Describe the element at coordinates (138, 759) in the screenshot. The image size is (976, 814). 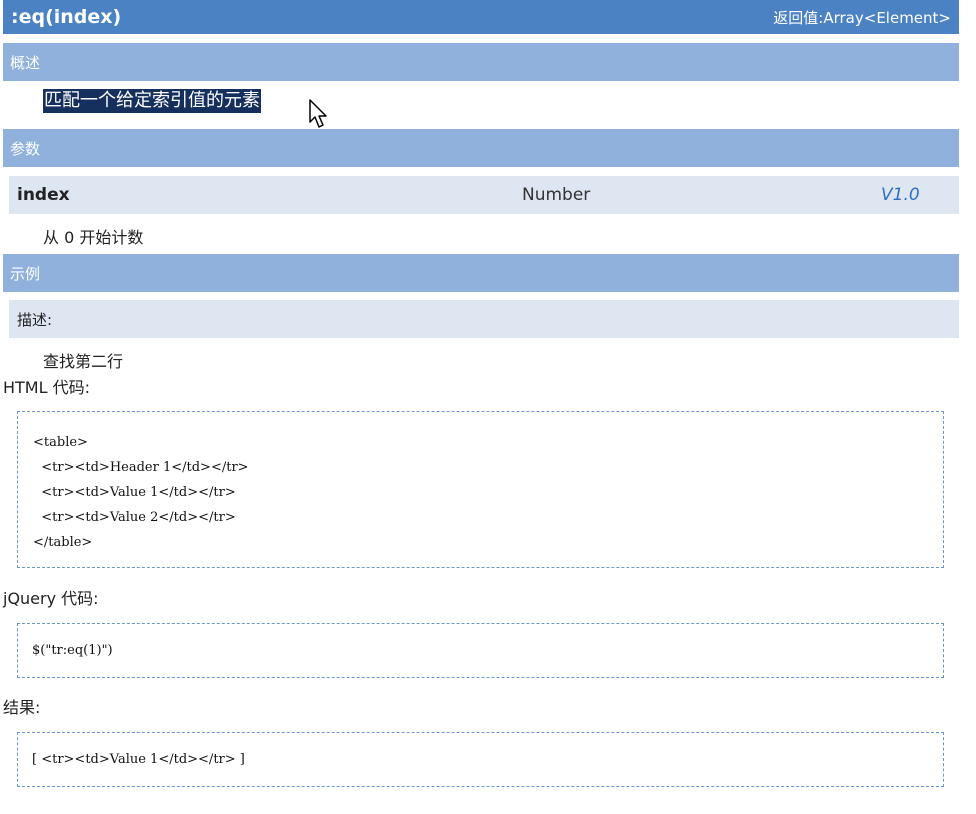
I see `result-code: [ <tr><td>Value 1</td></tr> ]` at that location.